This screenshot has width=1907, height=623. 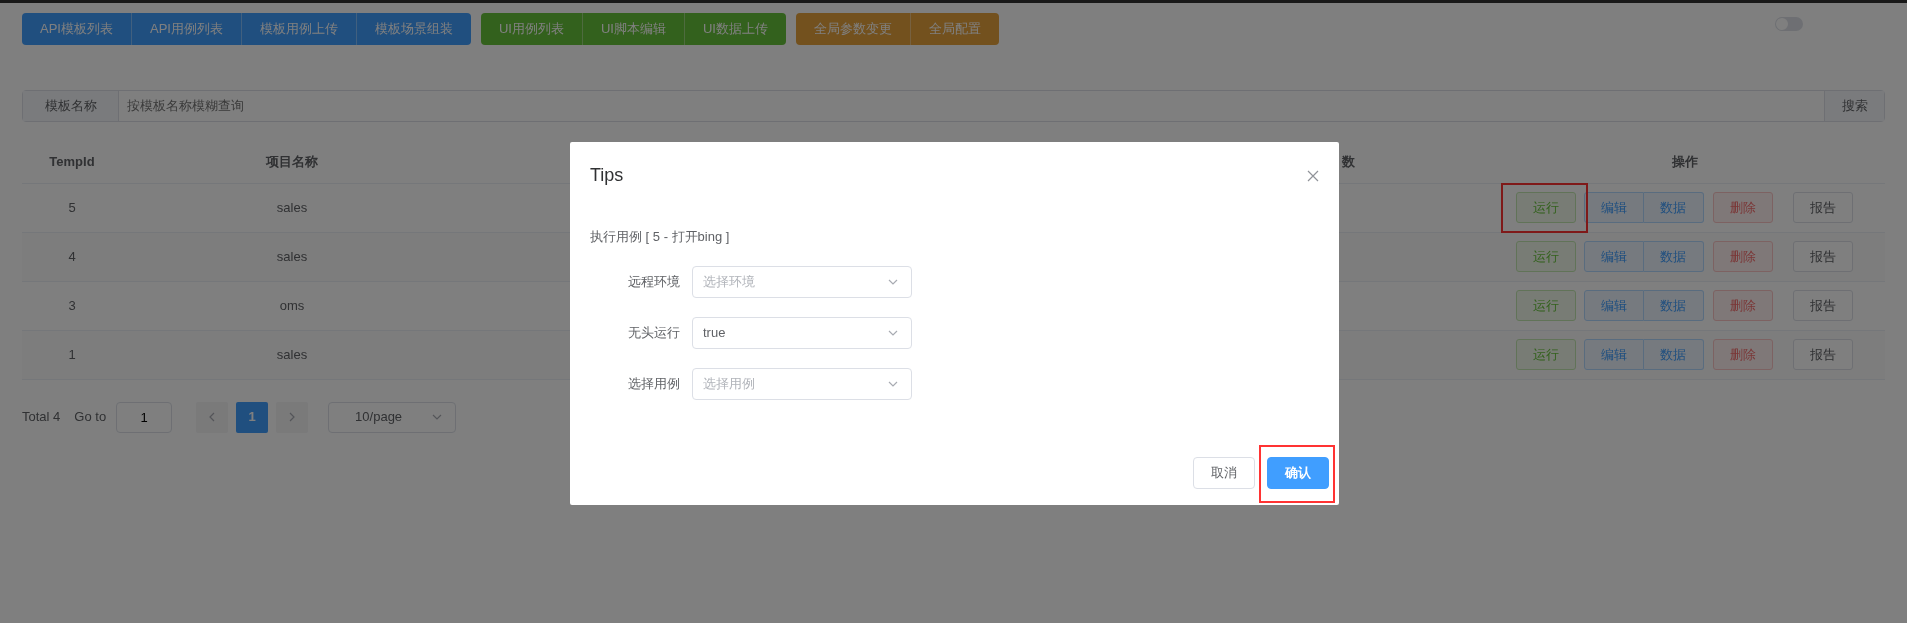 I want to click on close-button, so click(x=1313, y=175).